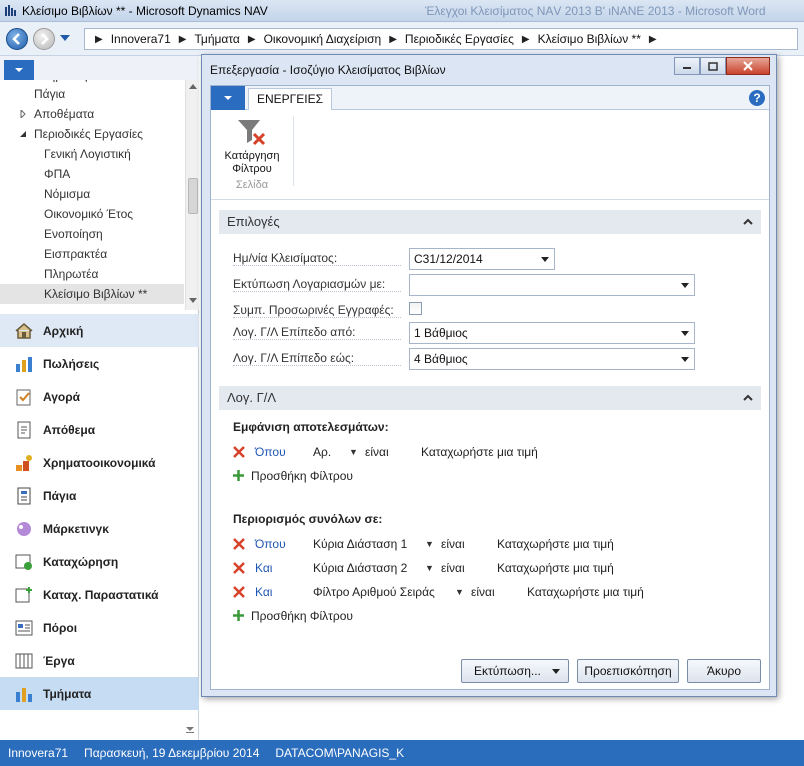  I want to click on filter-field: Αρ., so click(322, 452).